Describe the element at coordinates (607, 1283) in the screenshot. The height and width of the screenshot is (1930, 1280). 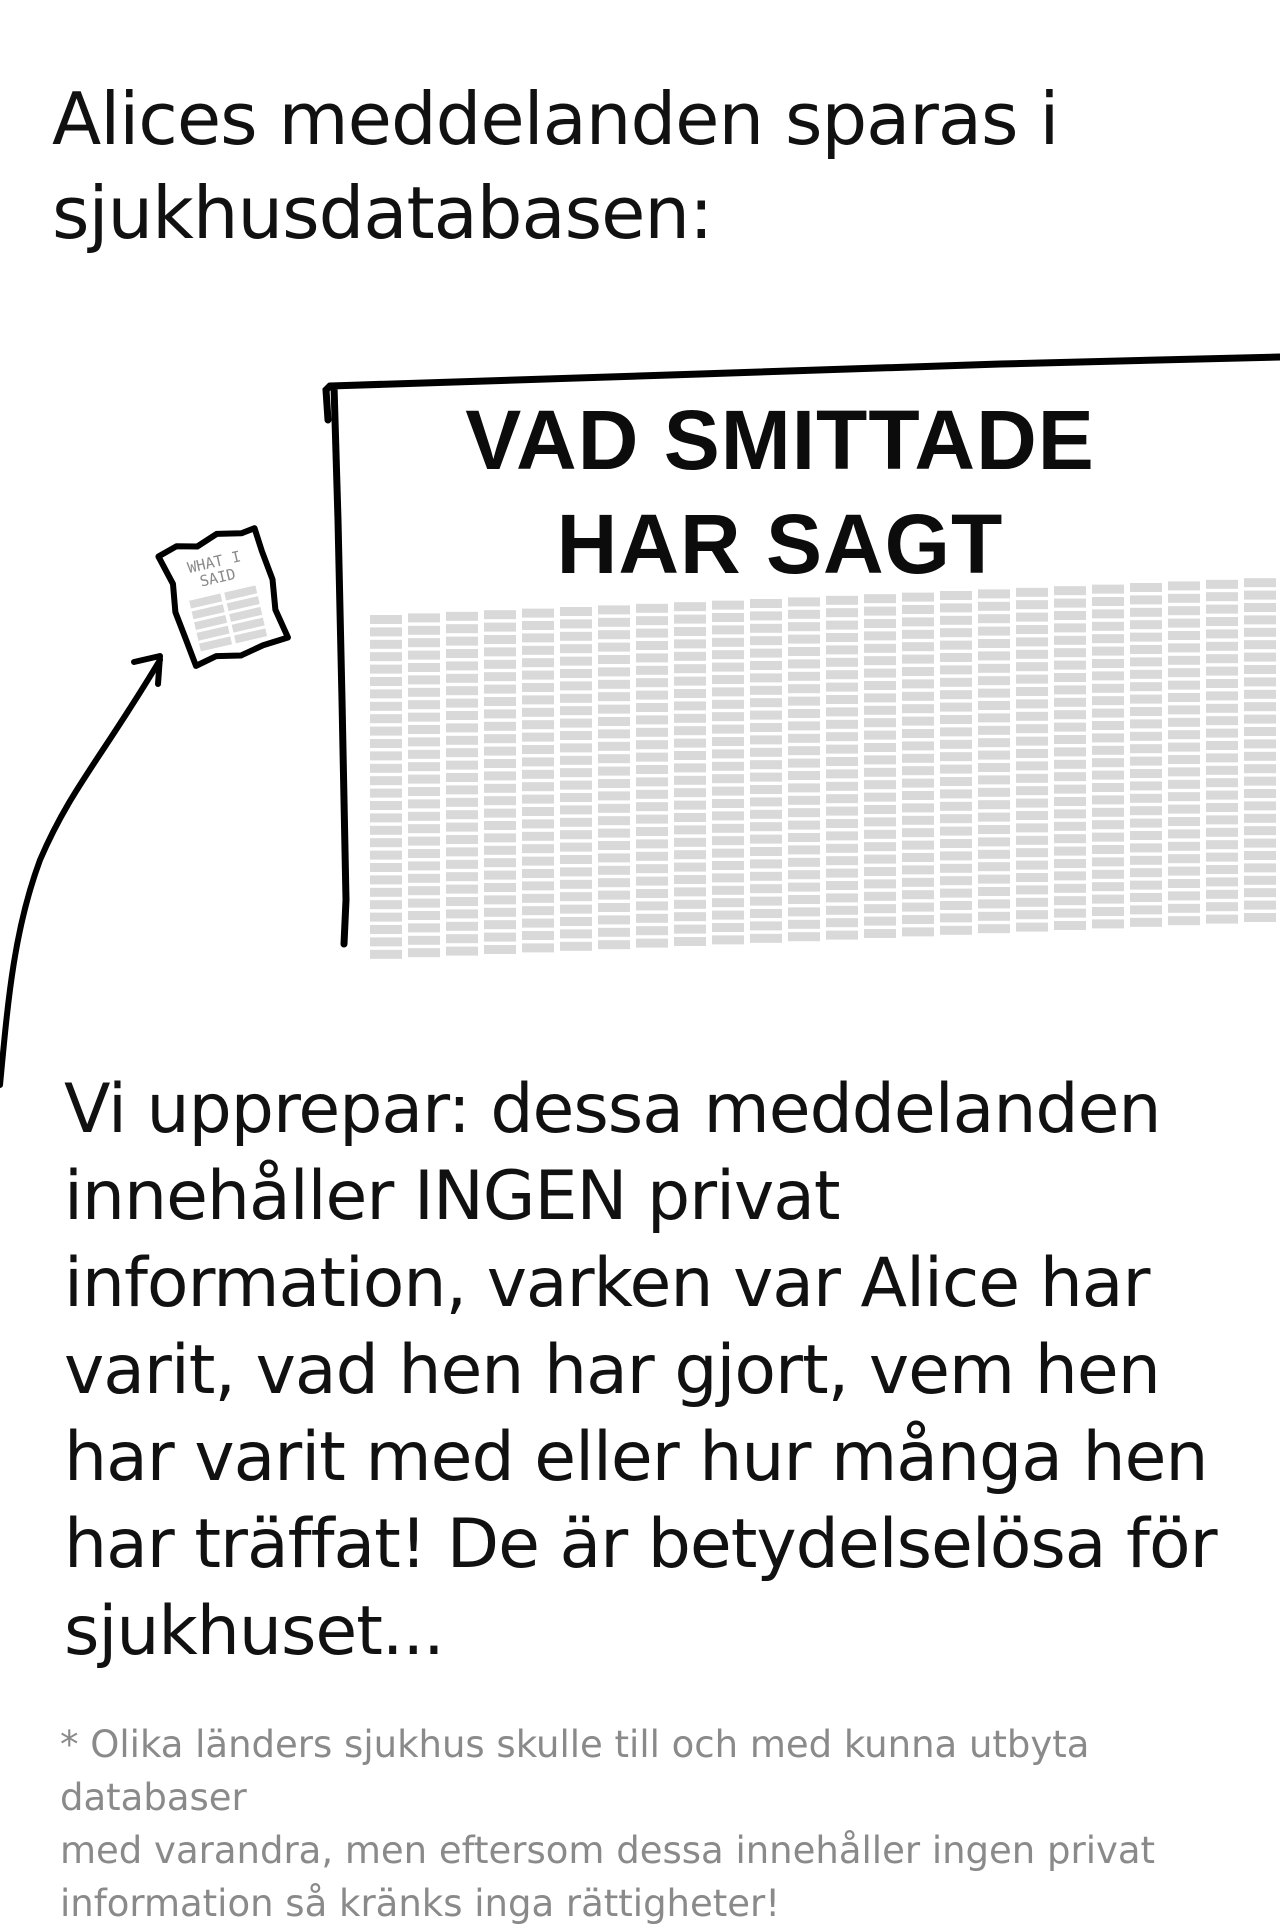
I see `body-line: information, varken var Alice har` at that location.